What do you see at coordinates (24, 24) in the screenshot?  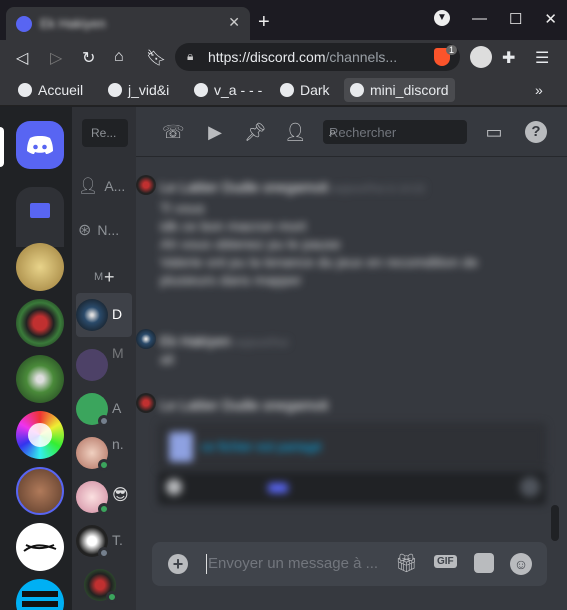 I see `discord-favicon-icon` at bounding box center [24, 24].